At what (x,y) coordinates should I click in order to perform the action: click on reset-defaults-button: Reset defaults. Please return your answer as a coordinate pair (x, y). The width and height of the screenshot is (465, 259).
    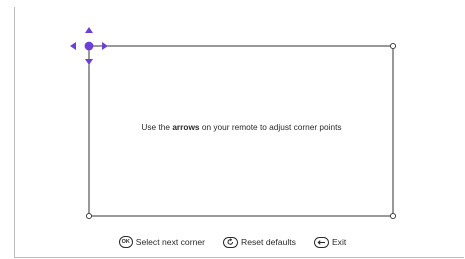
    Looking at the image, I should click on (259, 242).